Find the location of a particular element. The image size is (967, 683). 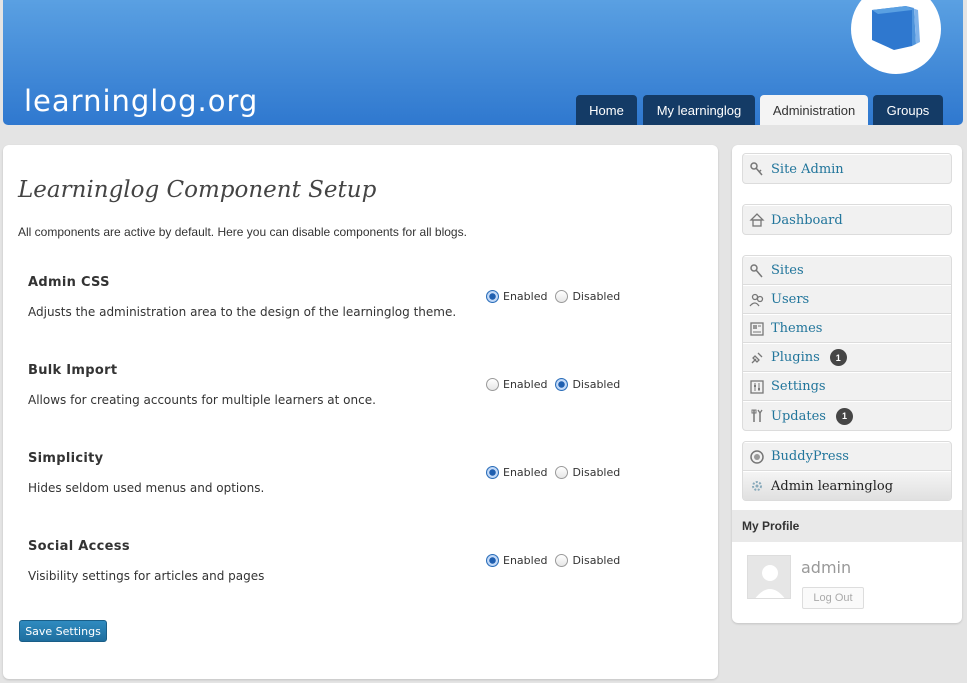

themes-icon is located at coordinates (757, 329).